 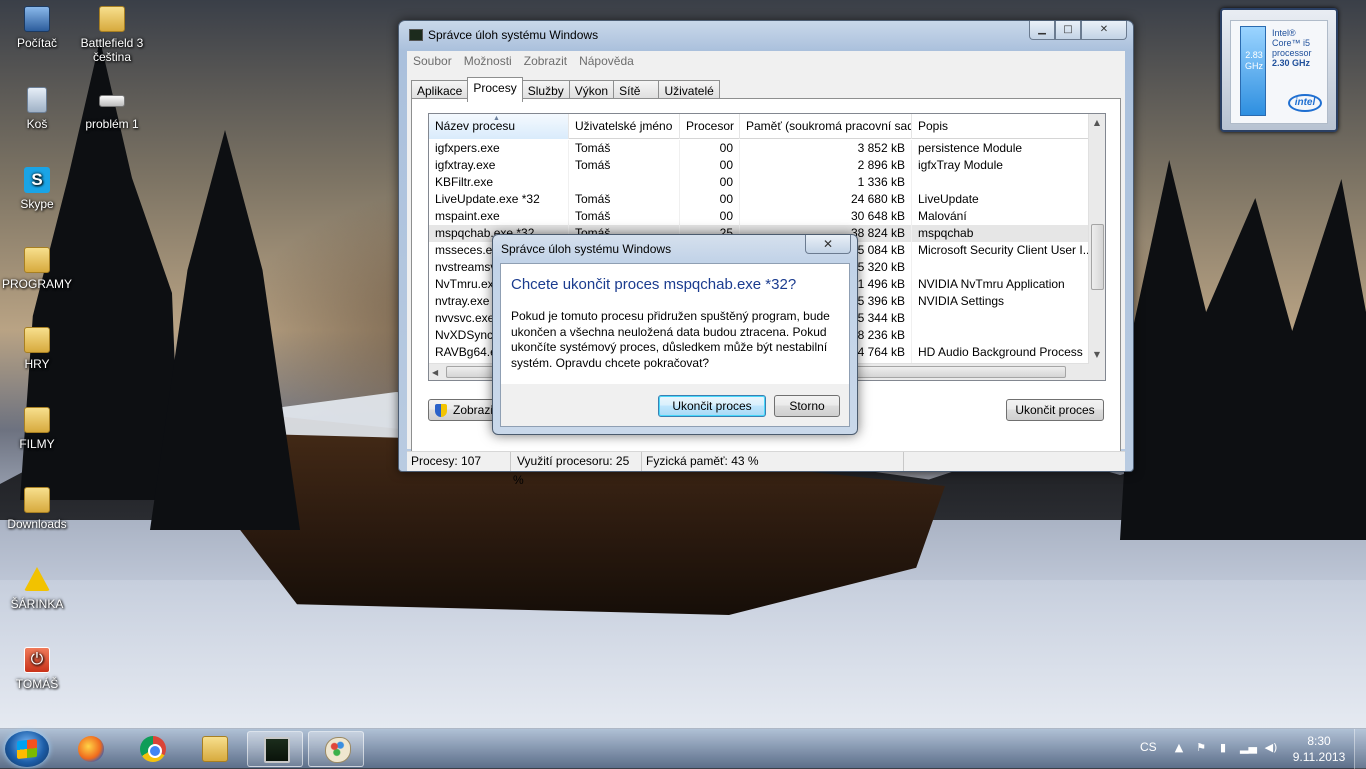 What do you see at coordinates (1254, 66) in the screenshot?
I see `cpu-speed-unit: GHz` at bounding box center [1254, 66].